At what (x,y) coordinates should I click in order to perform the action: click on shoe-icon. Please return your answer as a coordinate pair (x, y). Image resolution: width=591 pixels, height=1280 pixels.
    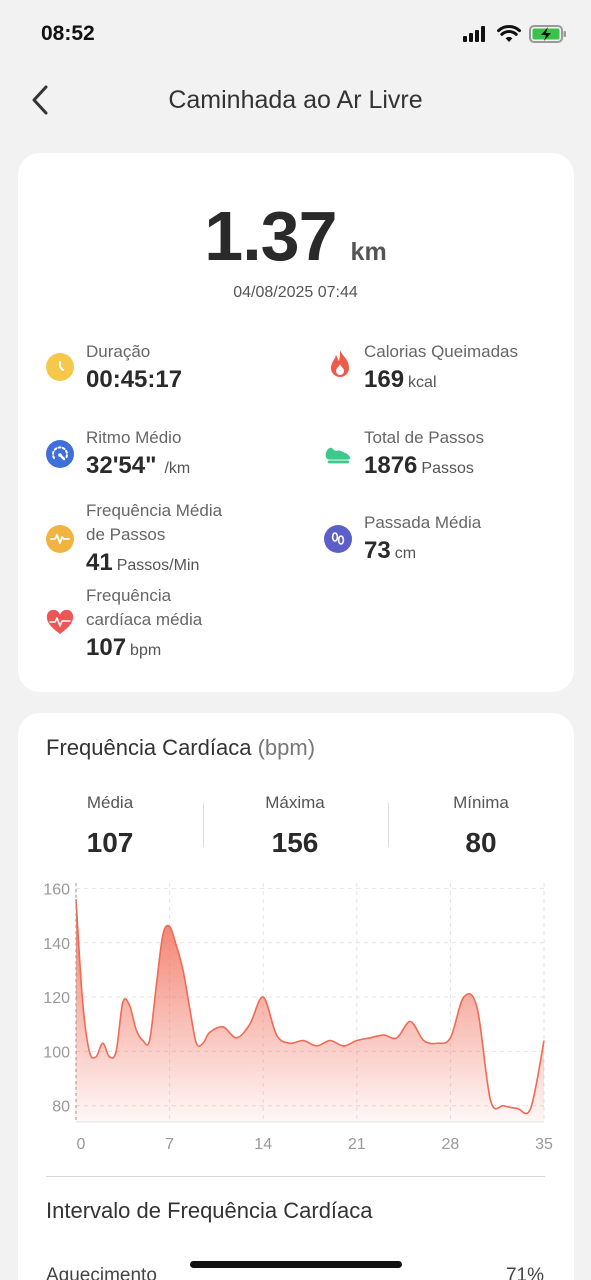
    Looking at the image, I should click on (338, 454).